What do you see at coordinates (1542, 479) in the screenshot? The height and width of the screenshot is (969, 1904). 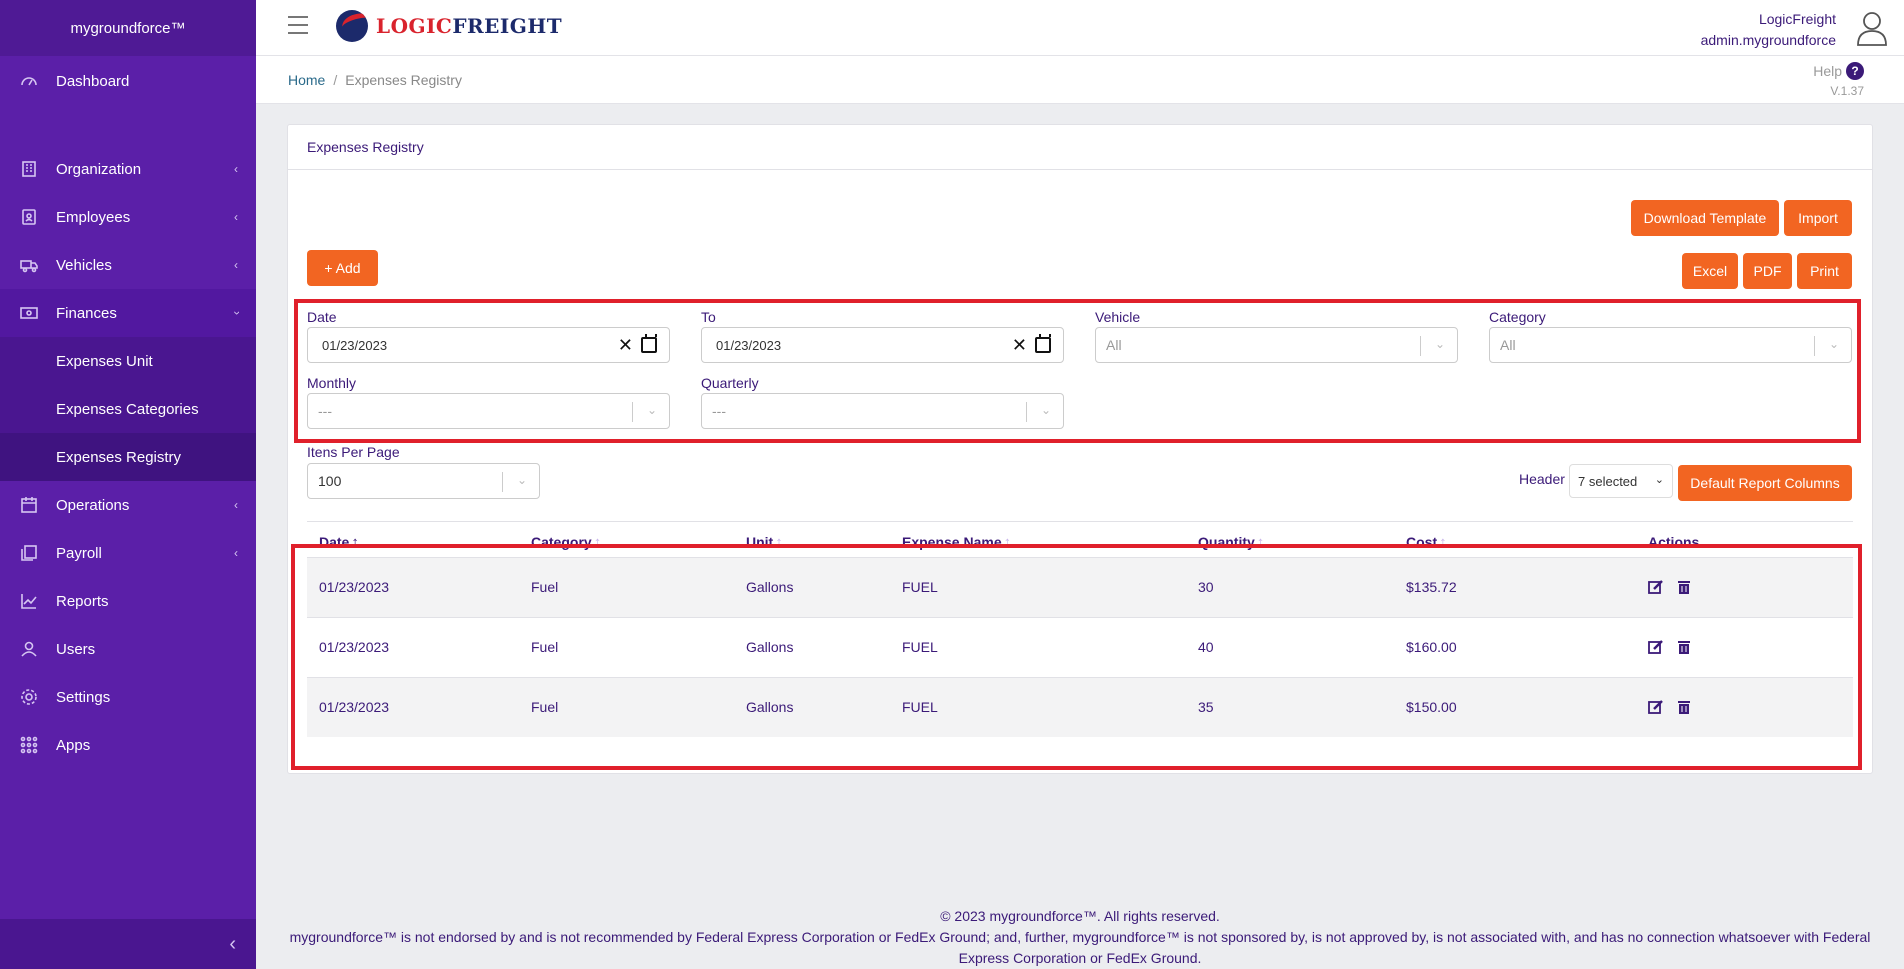 I see `header-columns-label: Header` at bounding box center [1542, 479].